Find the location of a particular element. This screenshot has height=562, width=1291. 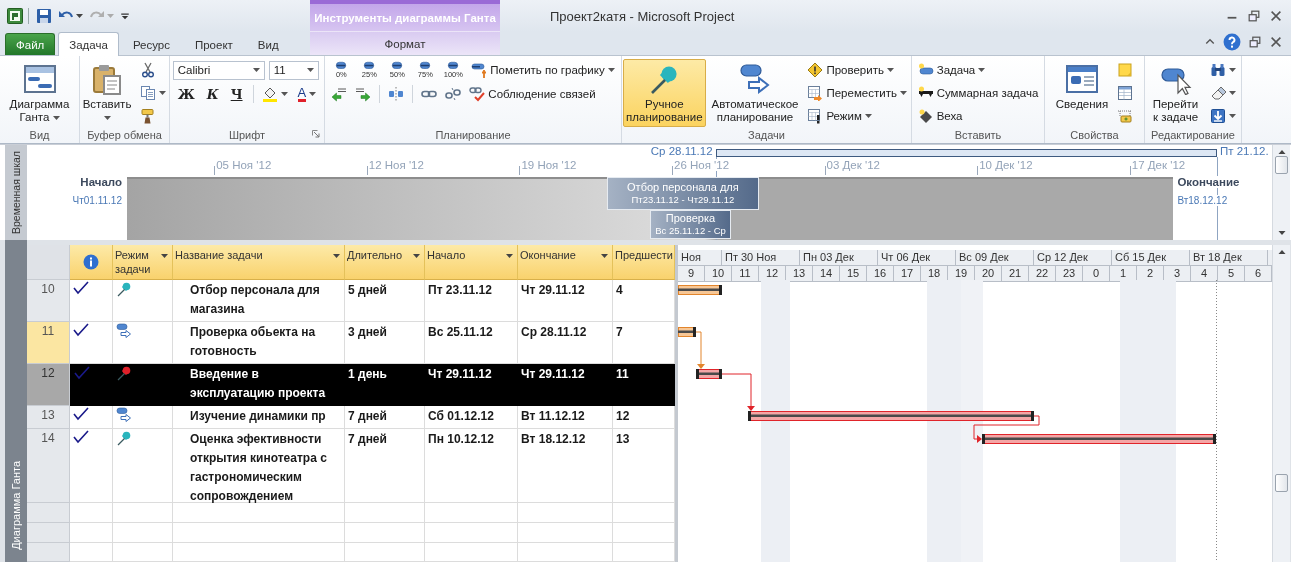

gantt-chart-button: Диаграмма Ганта is located at coordinates (39, 93).